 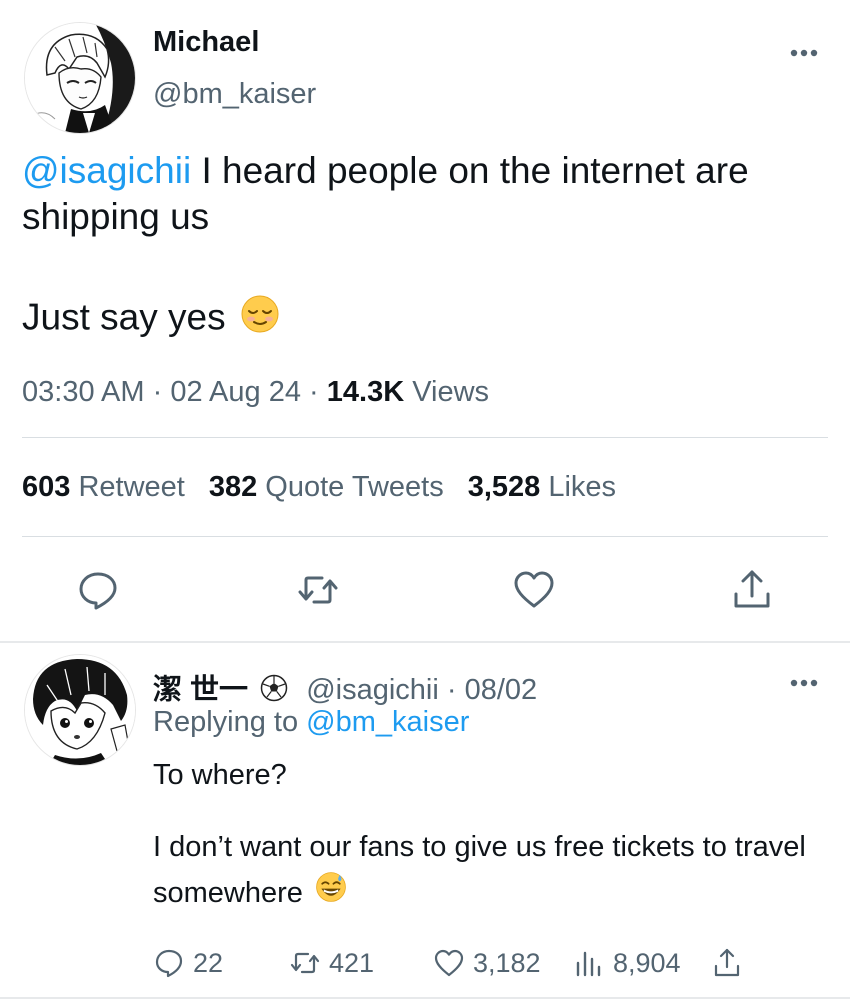 I want to click on quotes-label: Quote Tweets, so click(x=354, y=487).